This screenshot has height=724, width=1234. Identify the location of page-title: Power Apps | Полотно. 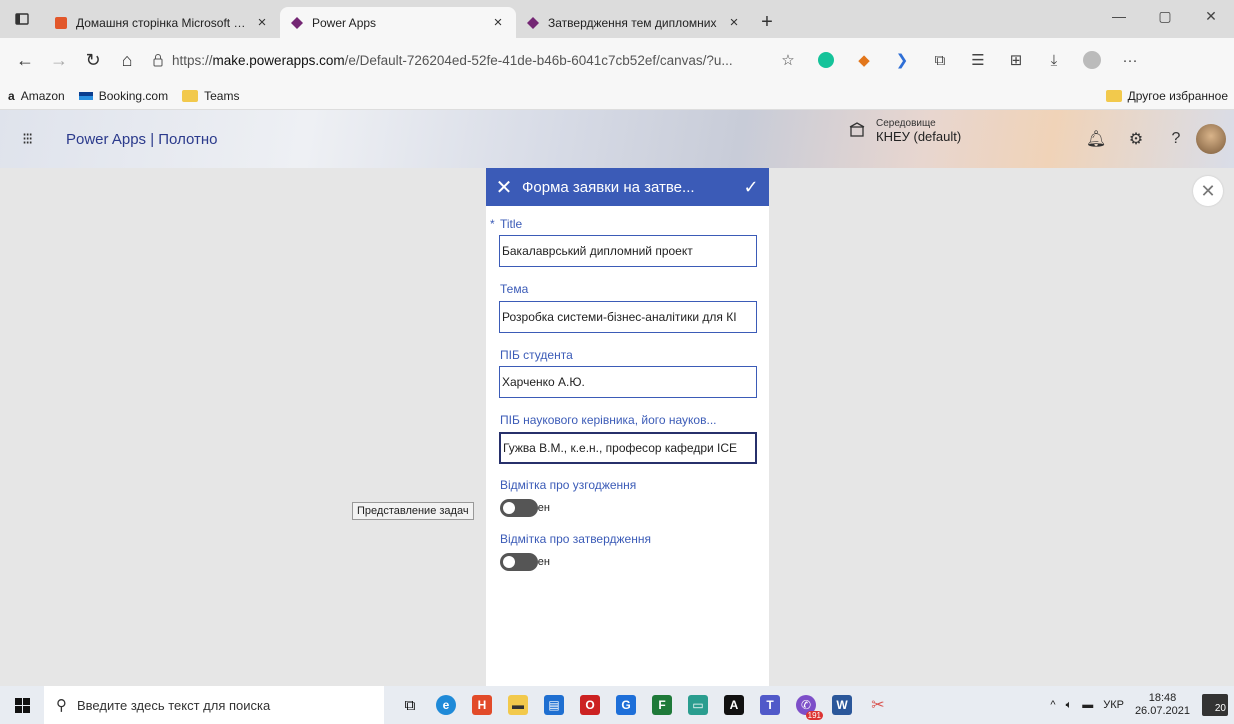
(142, 139).